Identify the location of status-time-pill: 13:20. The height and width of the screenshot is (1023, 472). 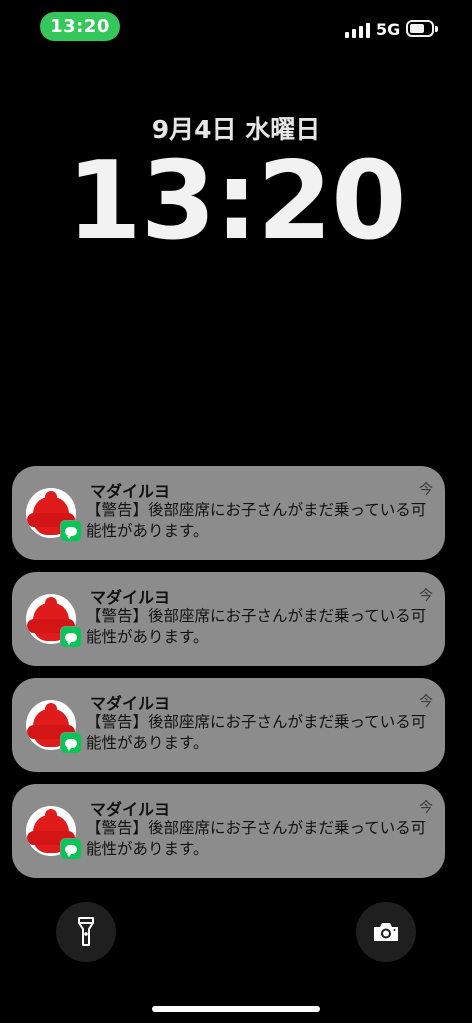
(80, 26).